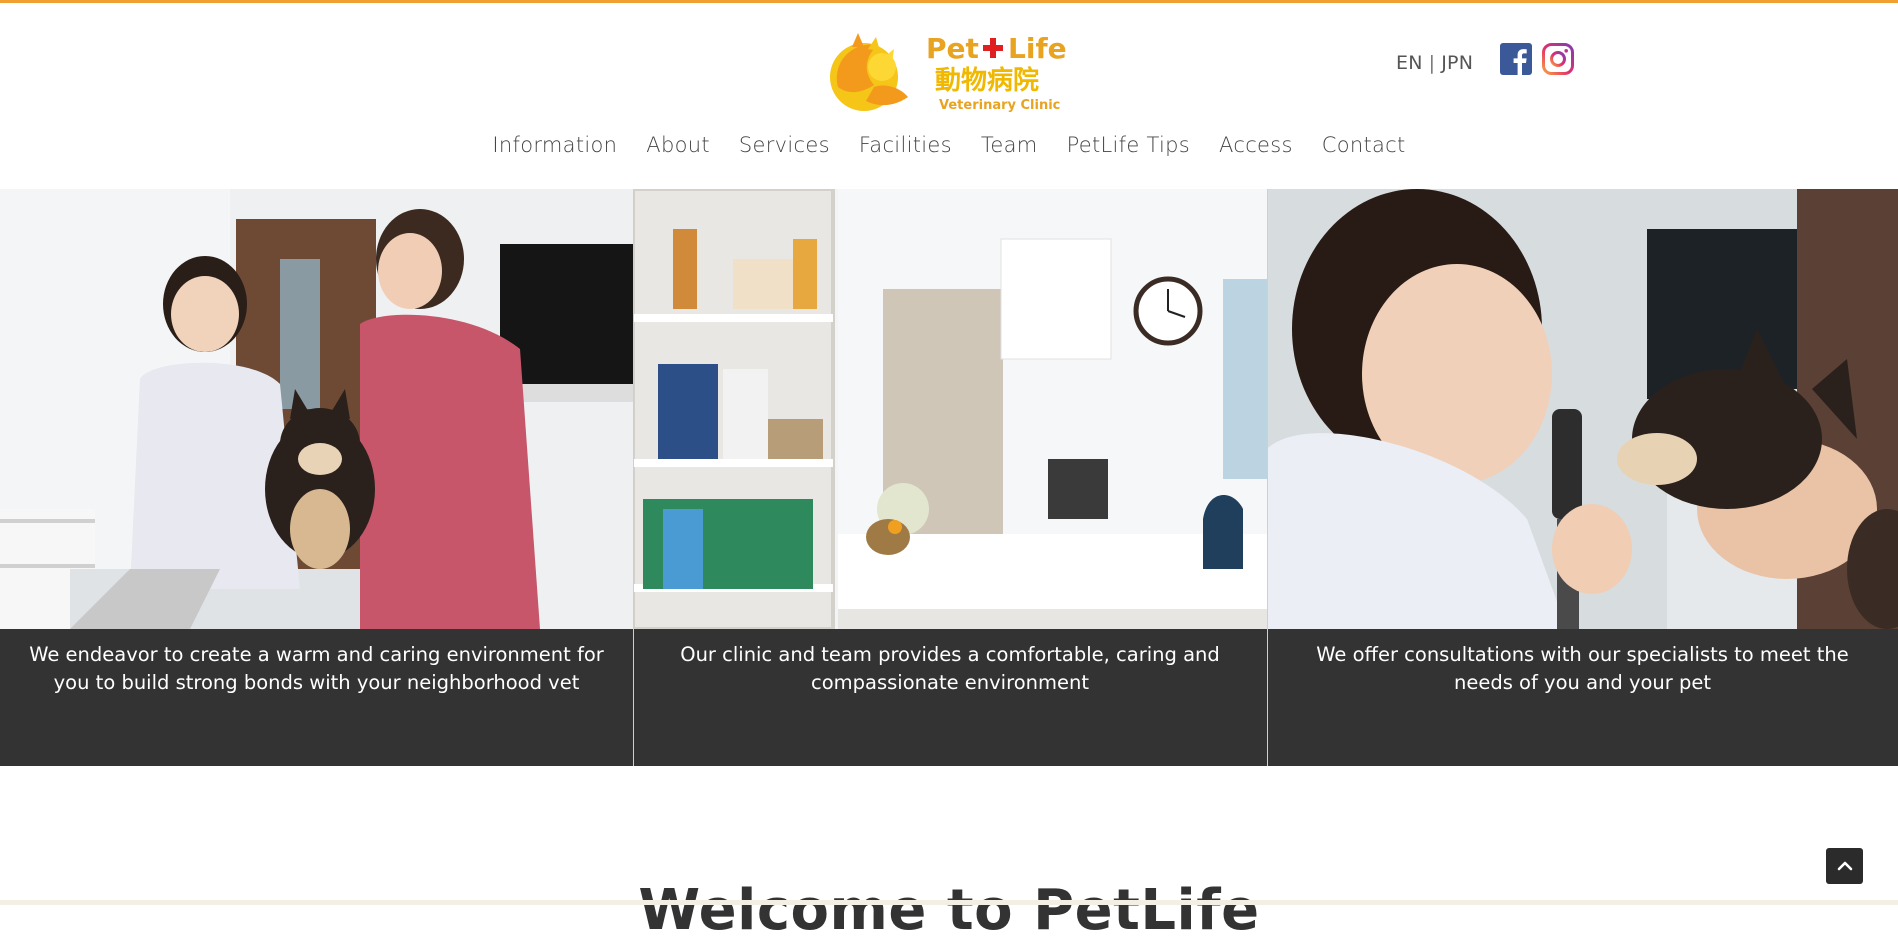 The image size is (1898, 944). Describe the element at coordinates (1409, 63) in the screenshot. I see `lang-en-link: EN` at that location.